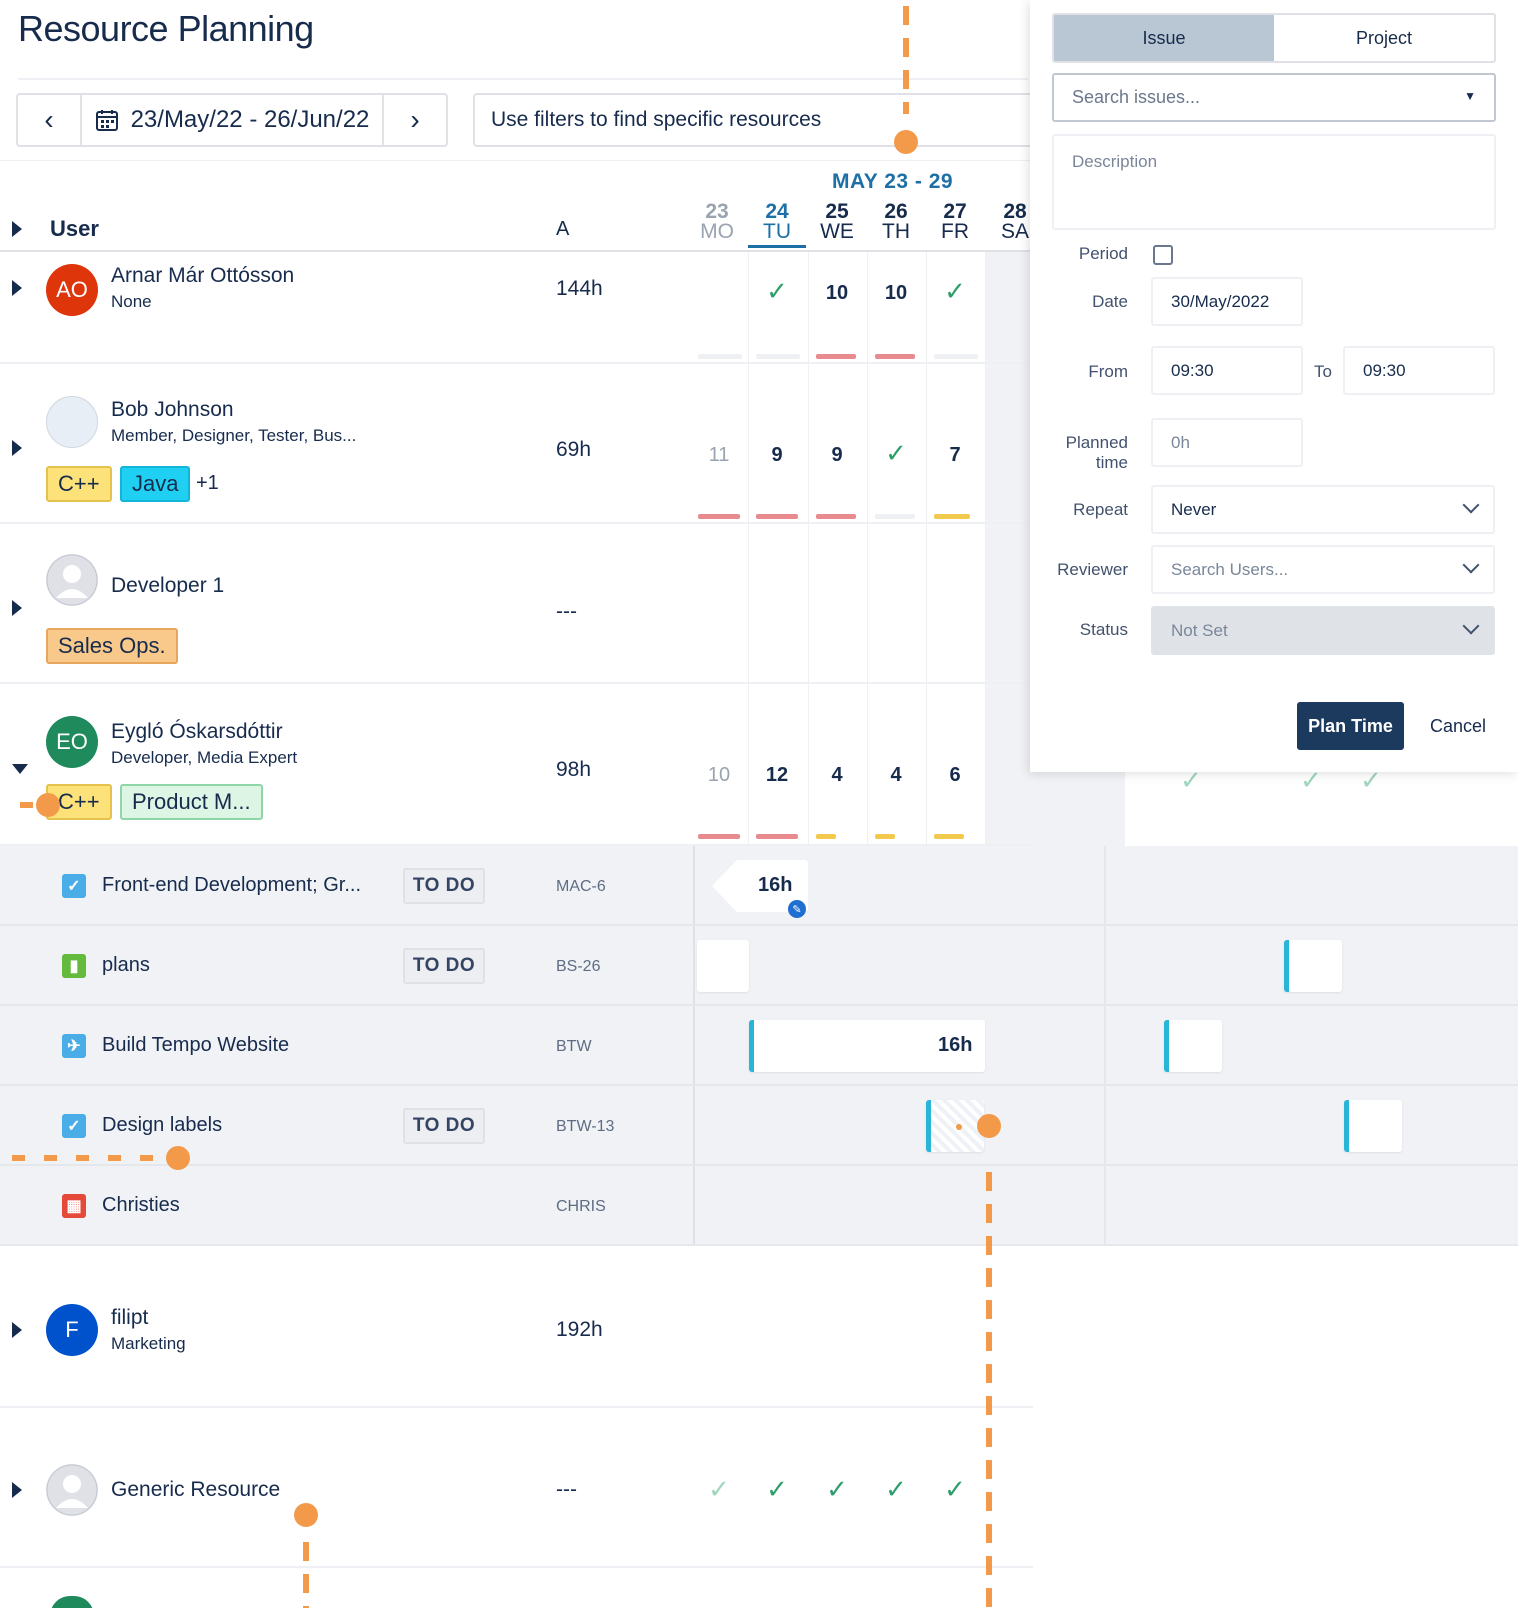 The image size is (1518, 1608). I want to click on user-name: Arnar Már Ottósson, so click(202, 276).